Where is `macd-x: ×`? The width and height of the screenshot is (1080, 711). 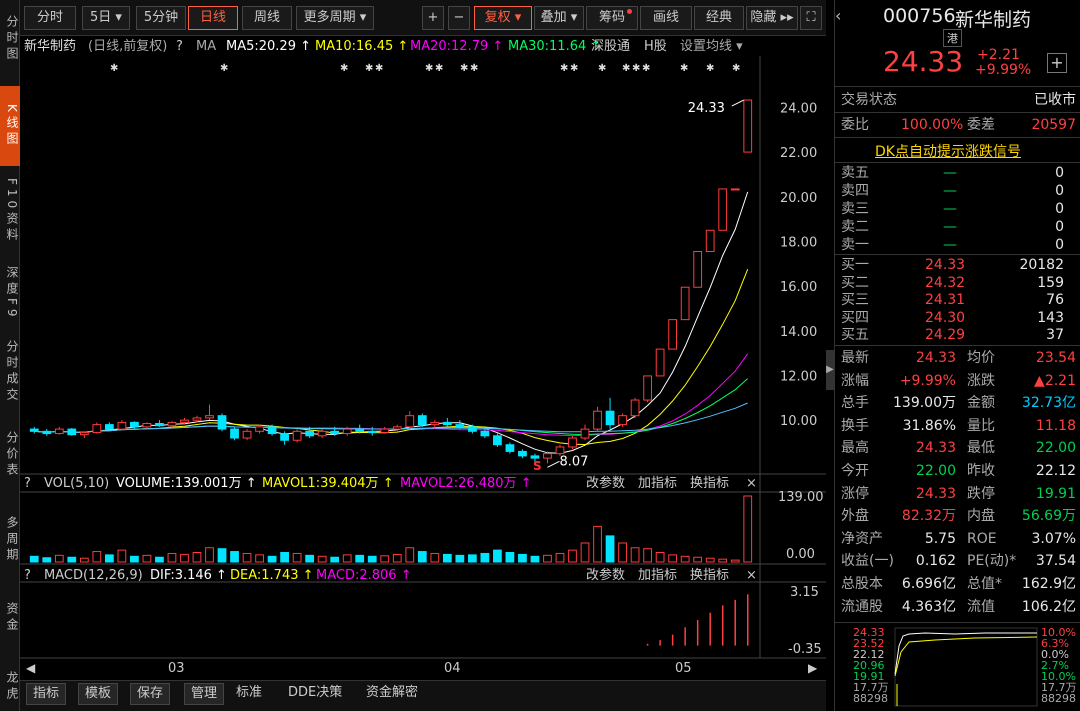
macd-x: × is located at coordinates (751, 575).